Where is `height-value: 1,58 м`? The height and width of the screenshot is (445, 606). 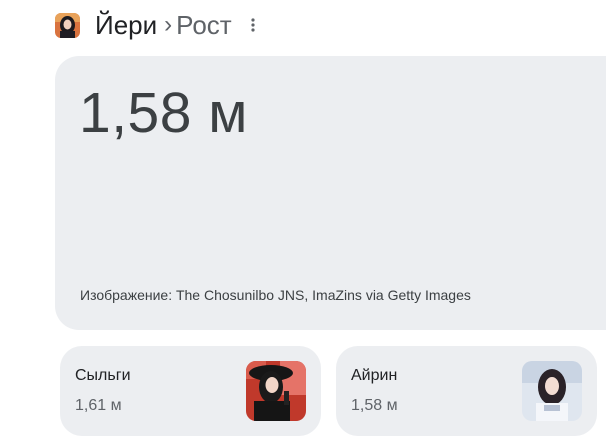 height-value: 1,58 м is located at coordinates (163, 113).